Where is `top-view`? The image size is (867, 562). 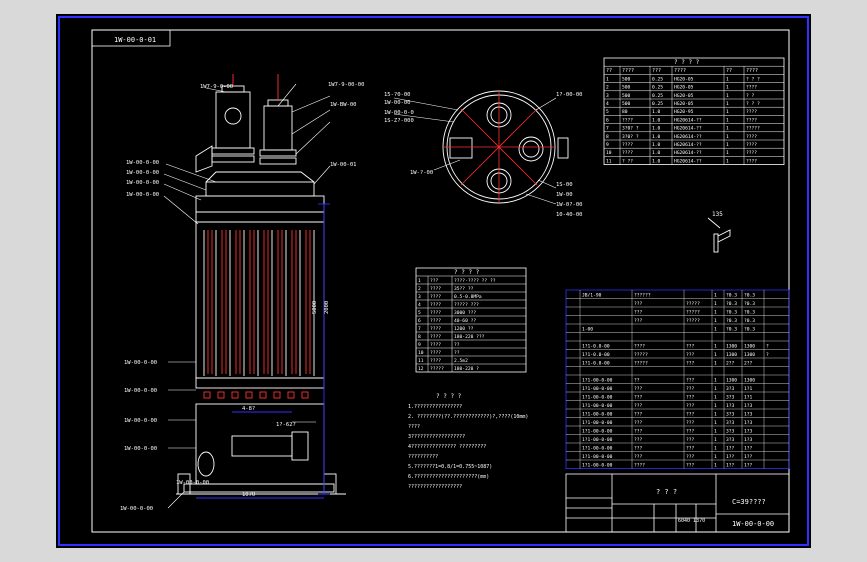
top-view is located at coordinates (481, 147).